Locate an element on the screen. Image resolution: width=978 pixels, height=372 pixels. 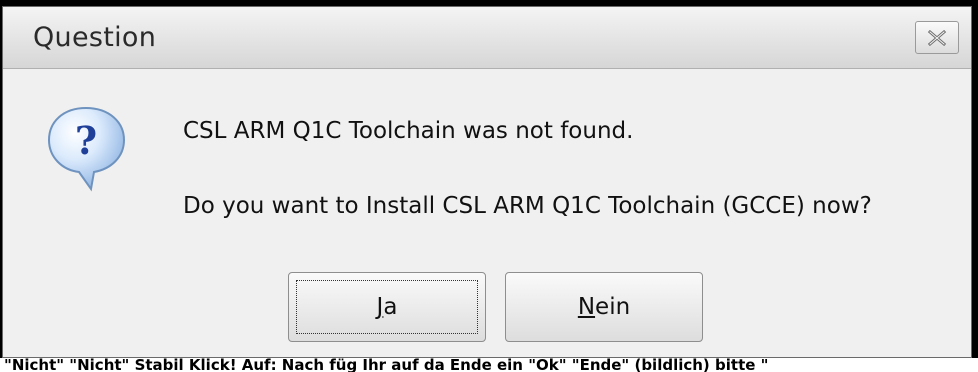
yes-button: Ja is located at coordinates (387, 307).